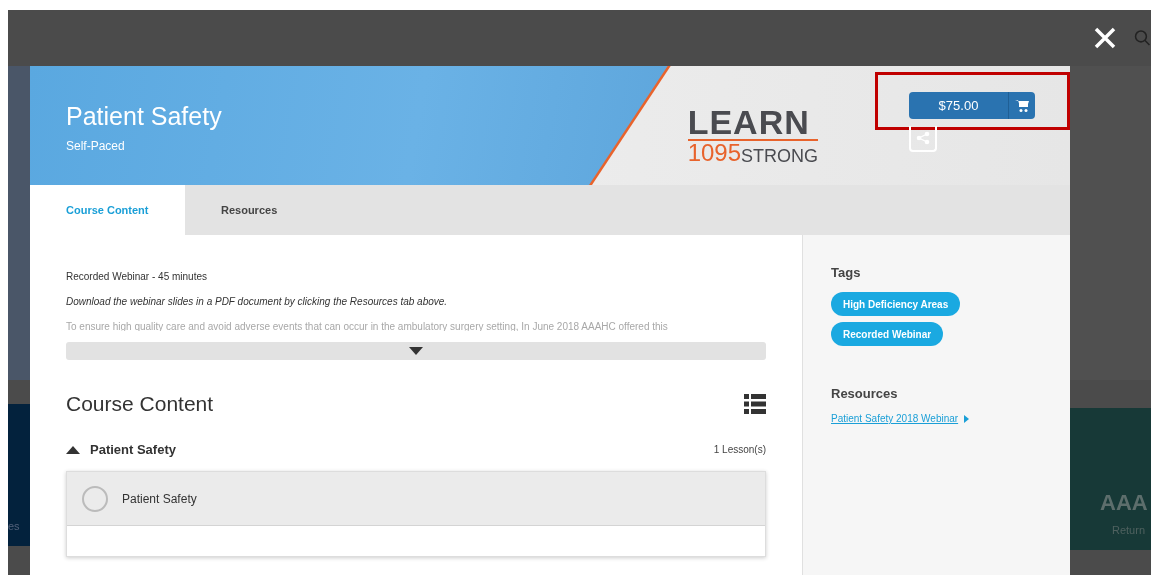 This screenshot has height=575, width=1151. What do you see at coordinates (247, 210) in the screenshot?
I see `tab: Resources` at bounding box center [247, 210].